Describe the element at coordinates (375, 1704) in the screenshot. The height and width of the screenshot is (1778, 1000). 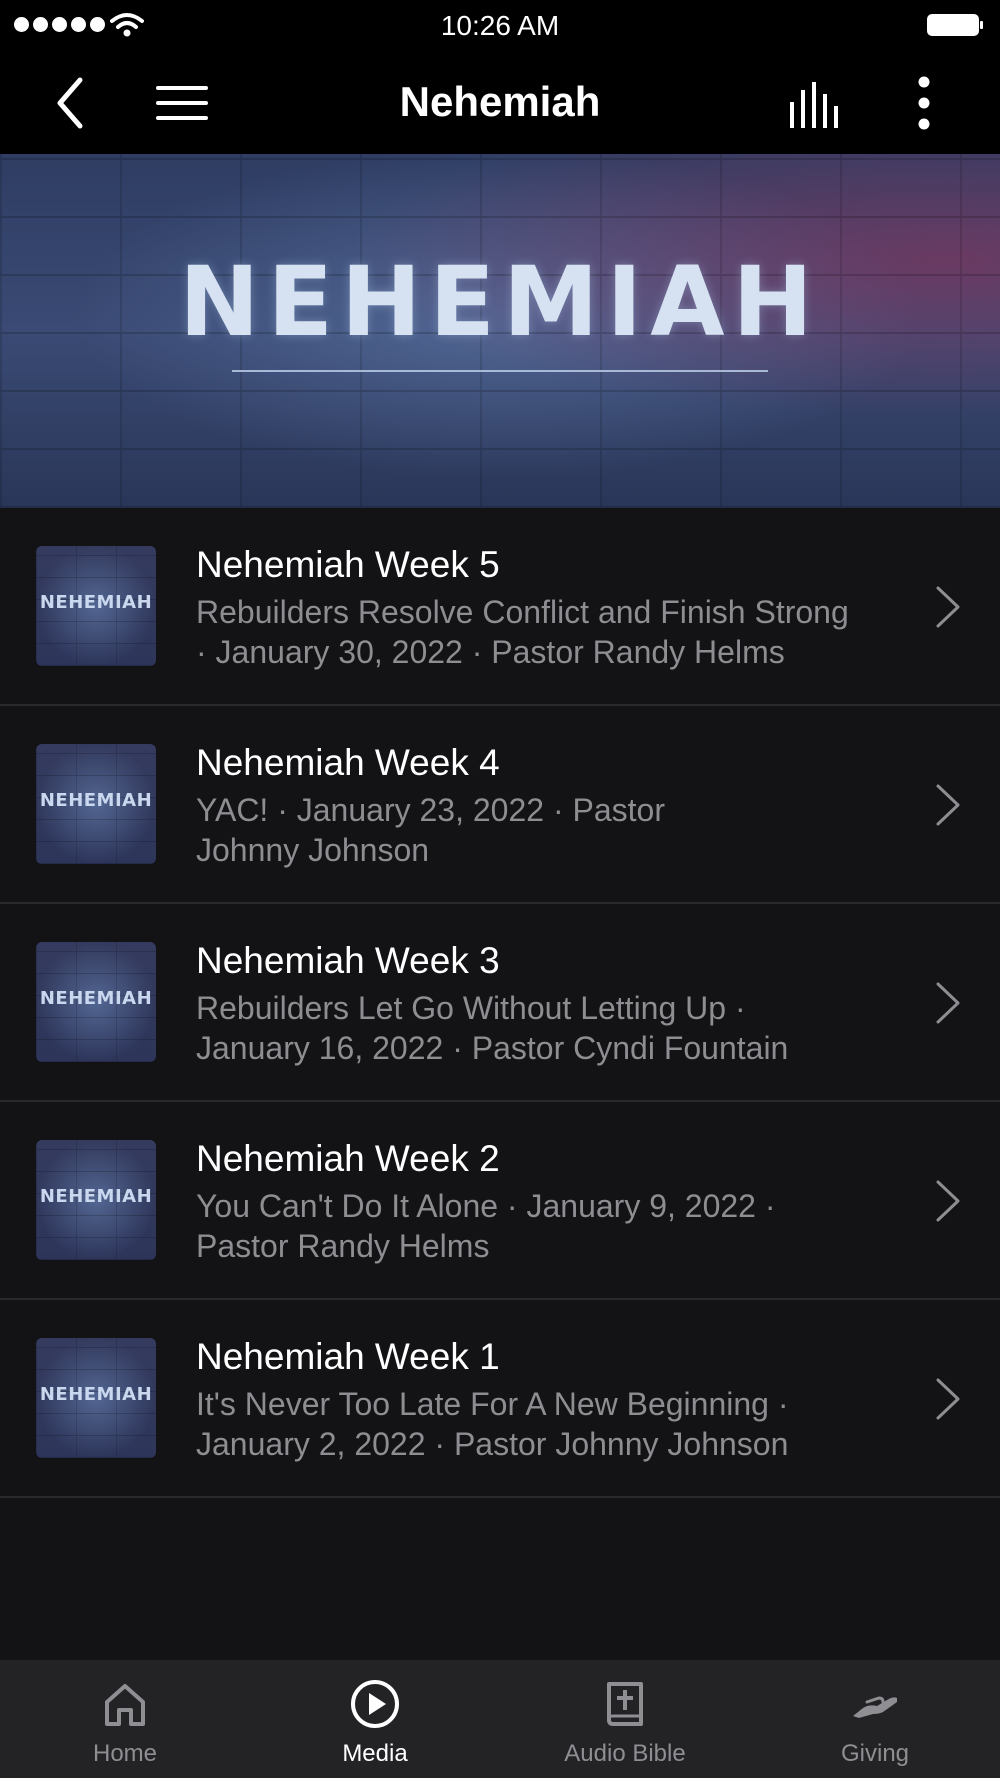
I see `play-circle-icon` at that location.